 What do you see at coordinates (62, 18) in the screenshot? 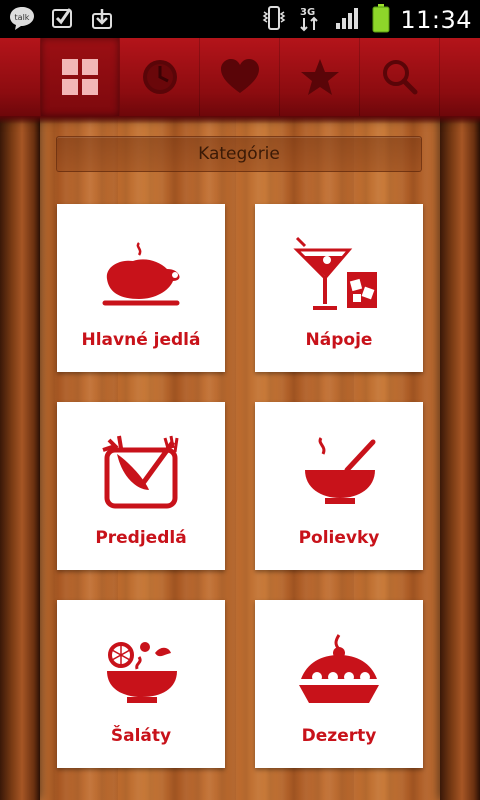
I see `checkbox-icon` at bounding box center [62, 18].